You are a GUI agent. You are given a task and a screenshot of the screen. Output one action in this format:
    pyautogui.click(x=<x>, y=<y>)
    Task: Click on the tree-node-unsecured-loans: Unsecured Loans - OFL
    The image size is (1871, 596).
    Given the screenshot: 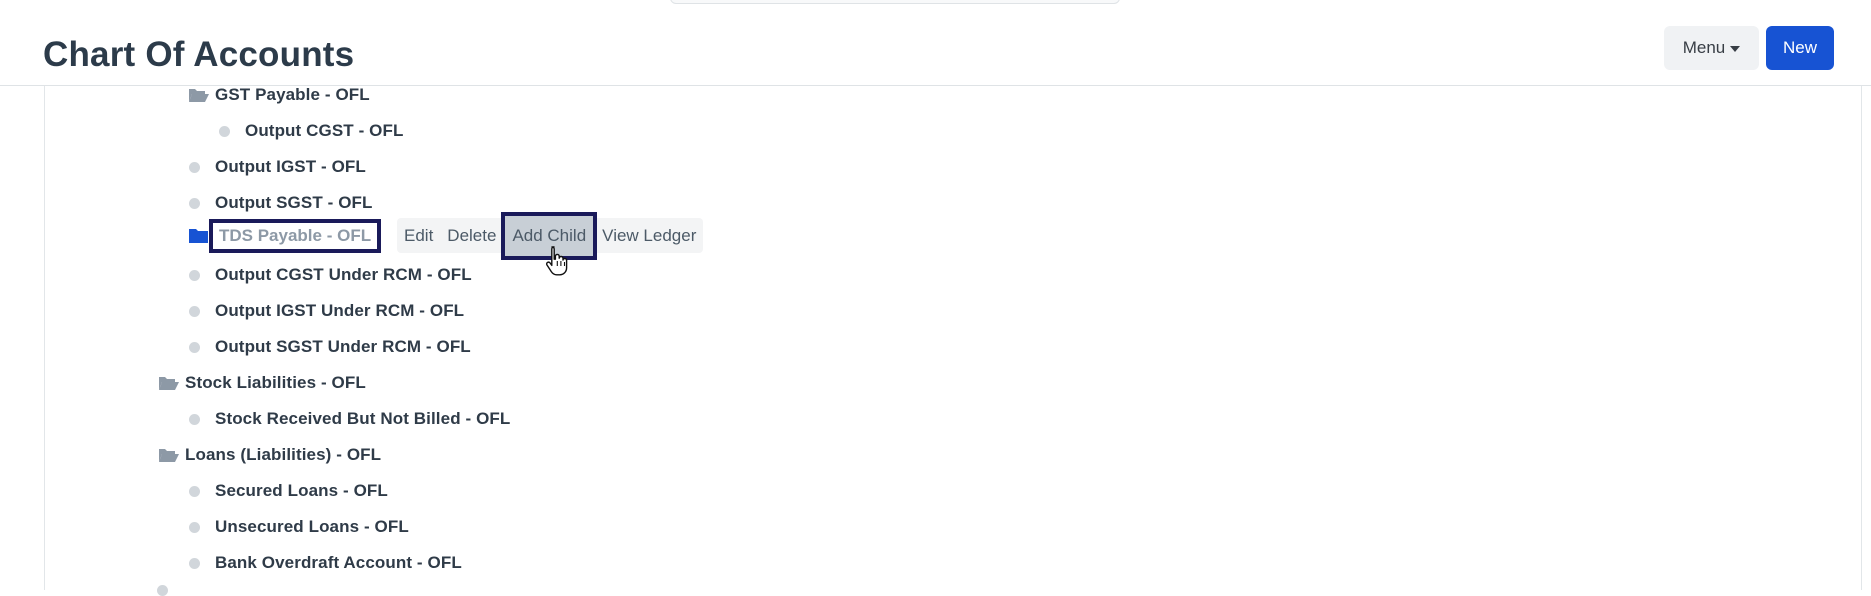 What is the action you would take?
    pyautogui.click(x=299, y=527)
    